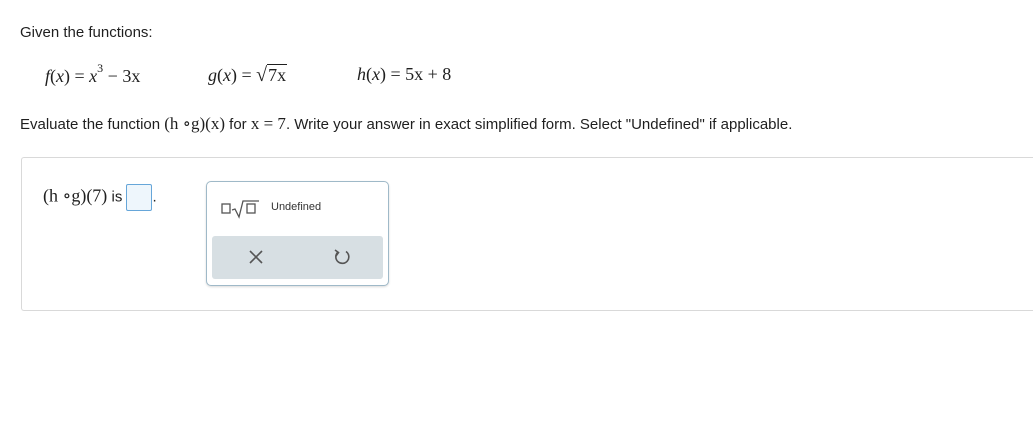  Describe the element at coordinates (48, 76) in the screenshot. I see `f-name: f` at that location.